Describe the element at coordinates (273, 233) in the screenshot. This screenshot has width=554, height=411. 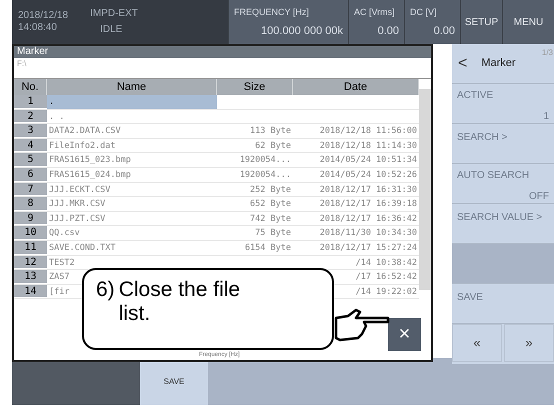
I see `file-size-cell-text: 75 Byte` at that location.